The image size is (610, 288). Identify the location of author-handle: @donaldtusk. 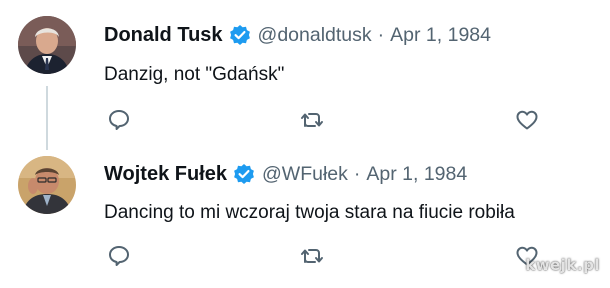
(315, 35).